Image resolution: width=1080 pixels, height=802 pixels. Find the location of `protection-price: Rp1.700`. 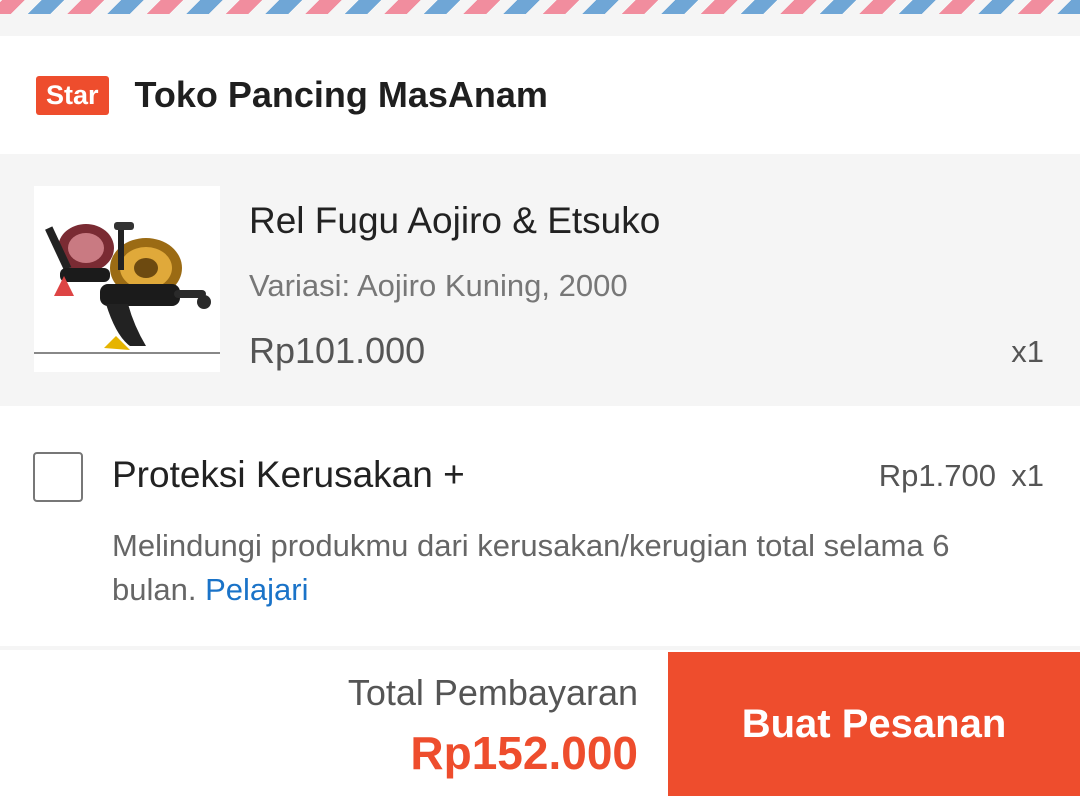

protection-price: Rp1.700 is located at coordinates (937, 475).